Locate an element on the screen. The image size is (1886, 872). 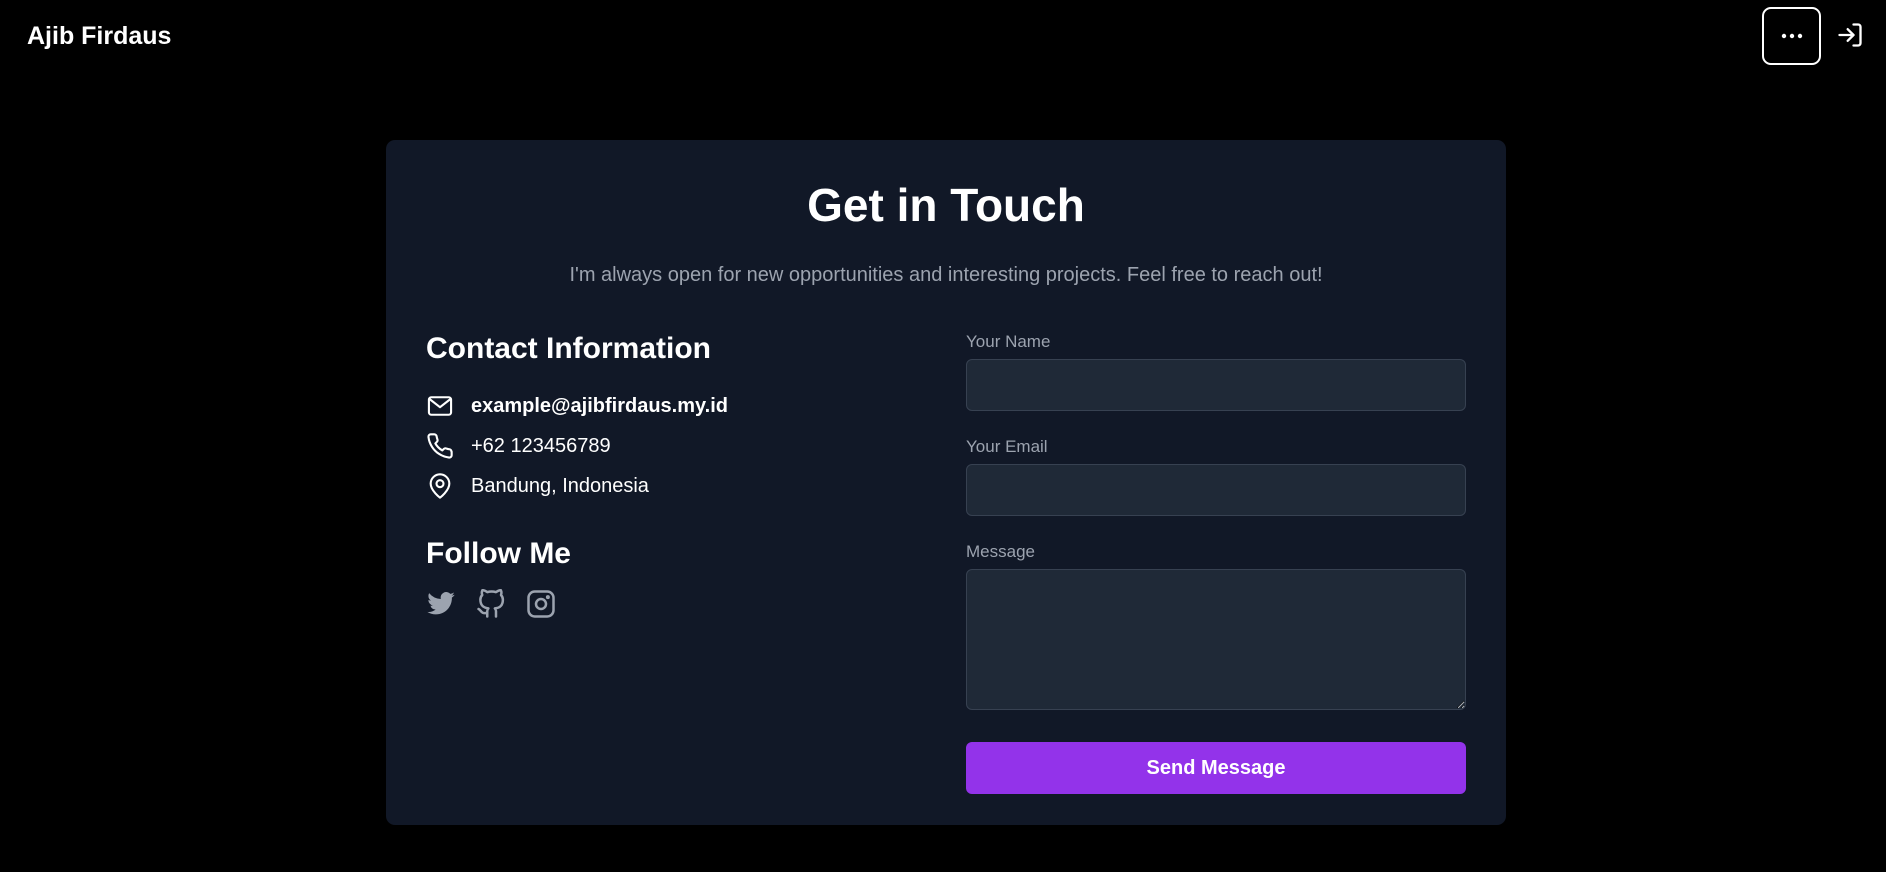
contact-phone: +62 123456789 is located at coordinates (541, 445).